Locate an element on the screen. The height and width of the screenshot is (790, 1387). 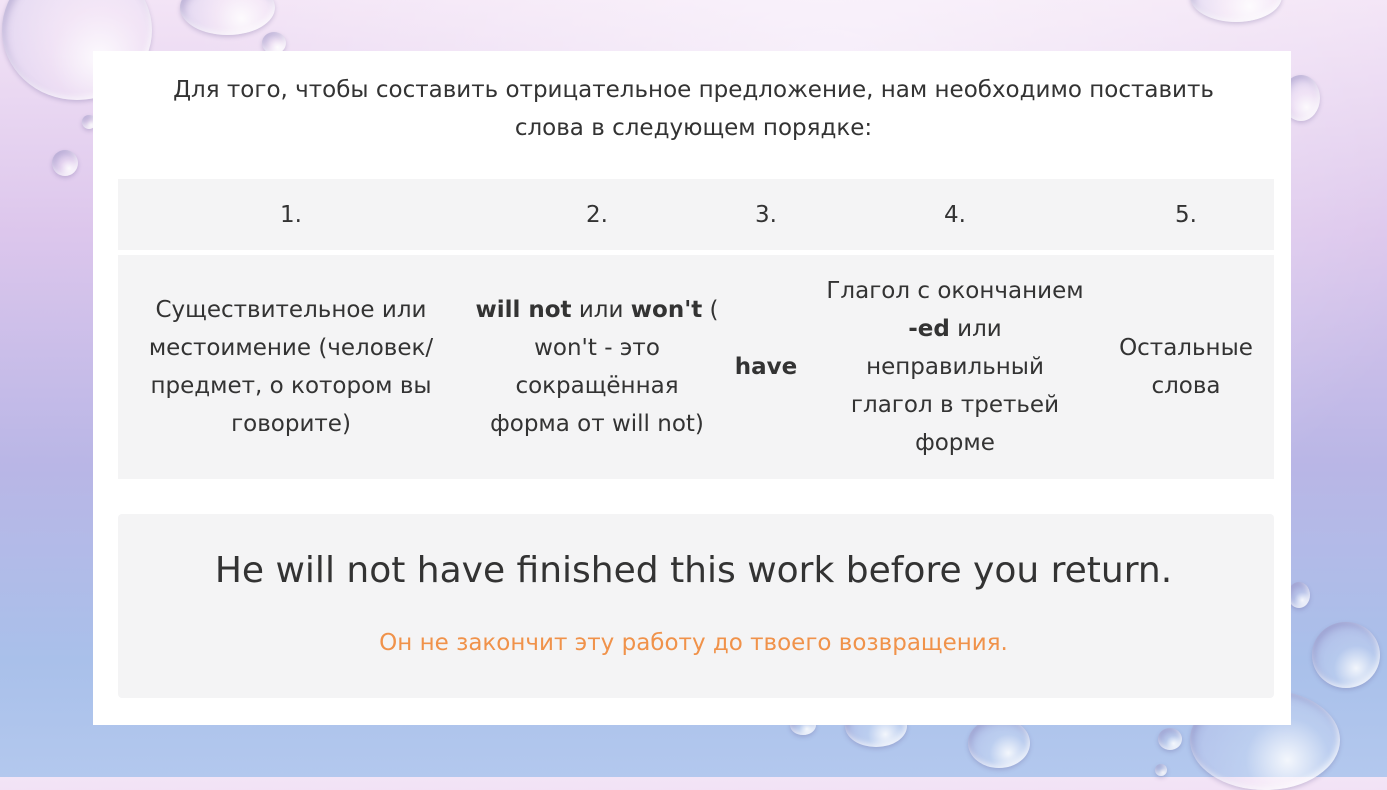
cell-line: Глагол с окончанием is located at coordinates (955, 291).